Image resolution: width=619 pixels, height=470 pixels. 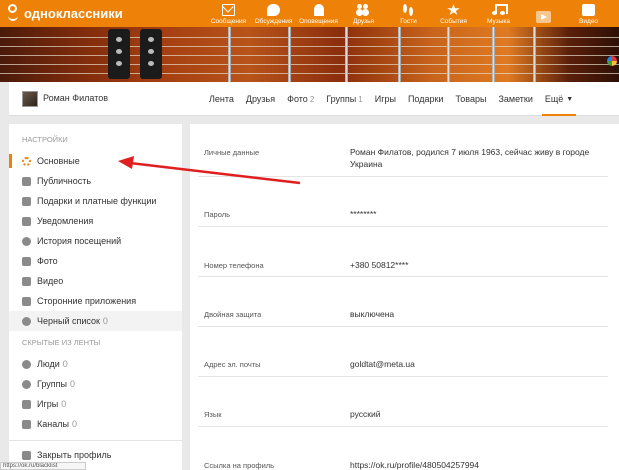 What do you see at coordinates (372, 314) in the screenshot?
I see `setting-value: выключена` at bounding box center [372, 314].